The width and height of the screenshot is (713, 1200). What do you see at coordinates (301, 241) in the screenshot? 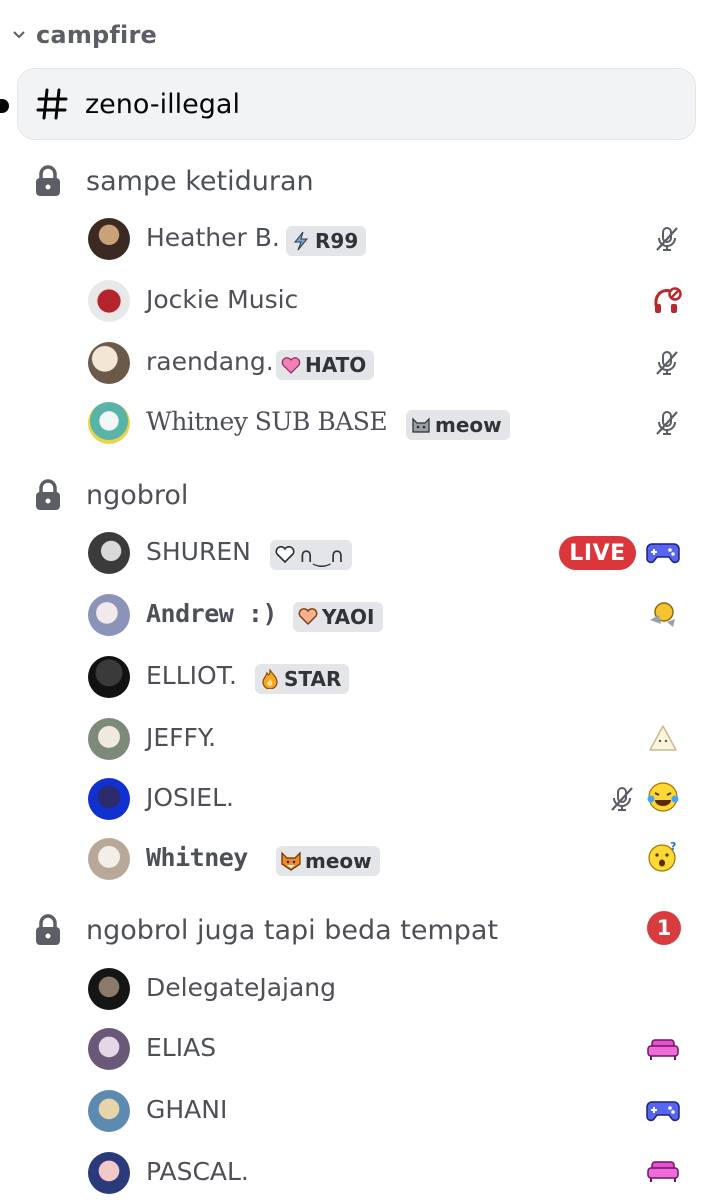
I see `lightning-icon` at bounding box center [301, 241].